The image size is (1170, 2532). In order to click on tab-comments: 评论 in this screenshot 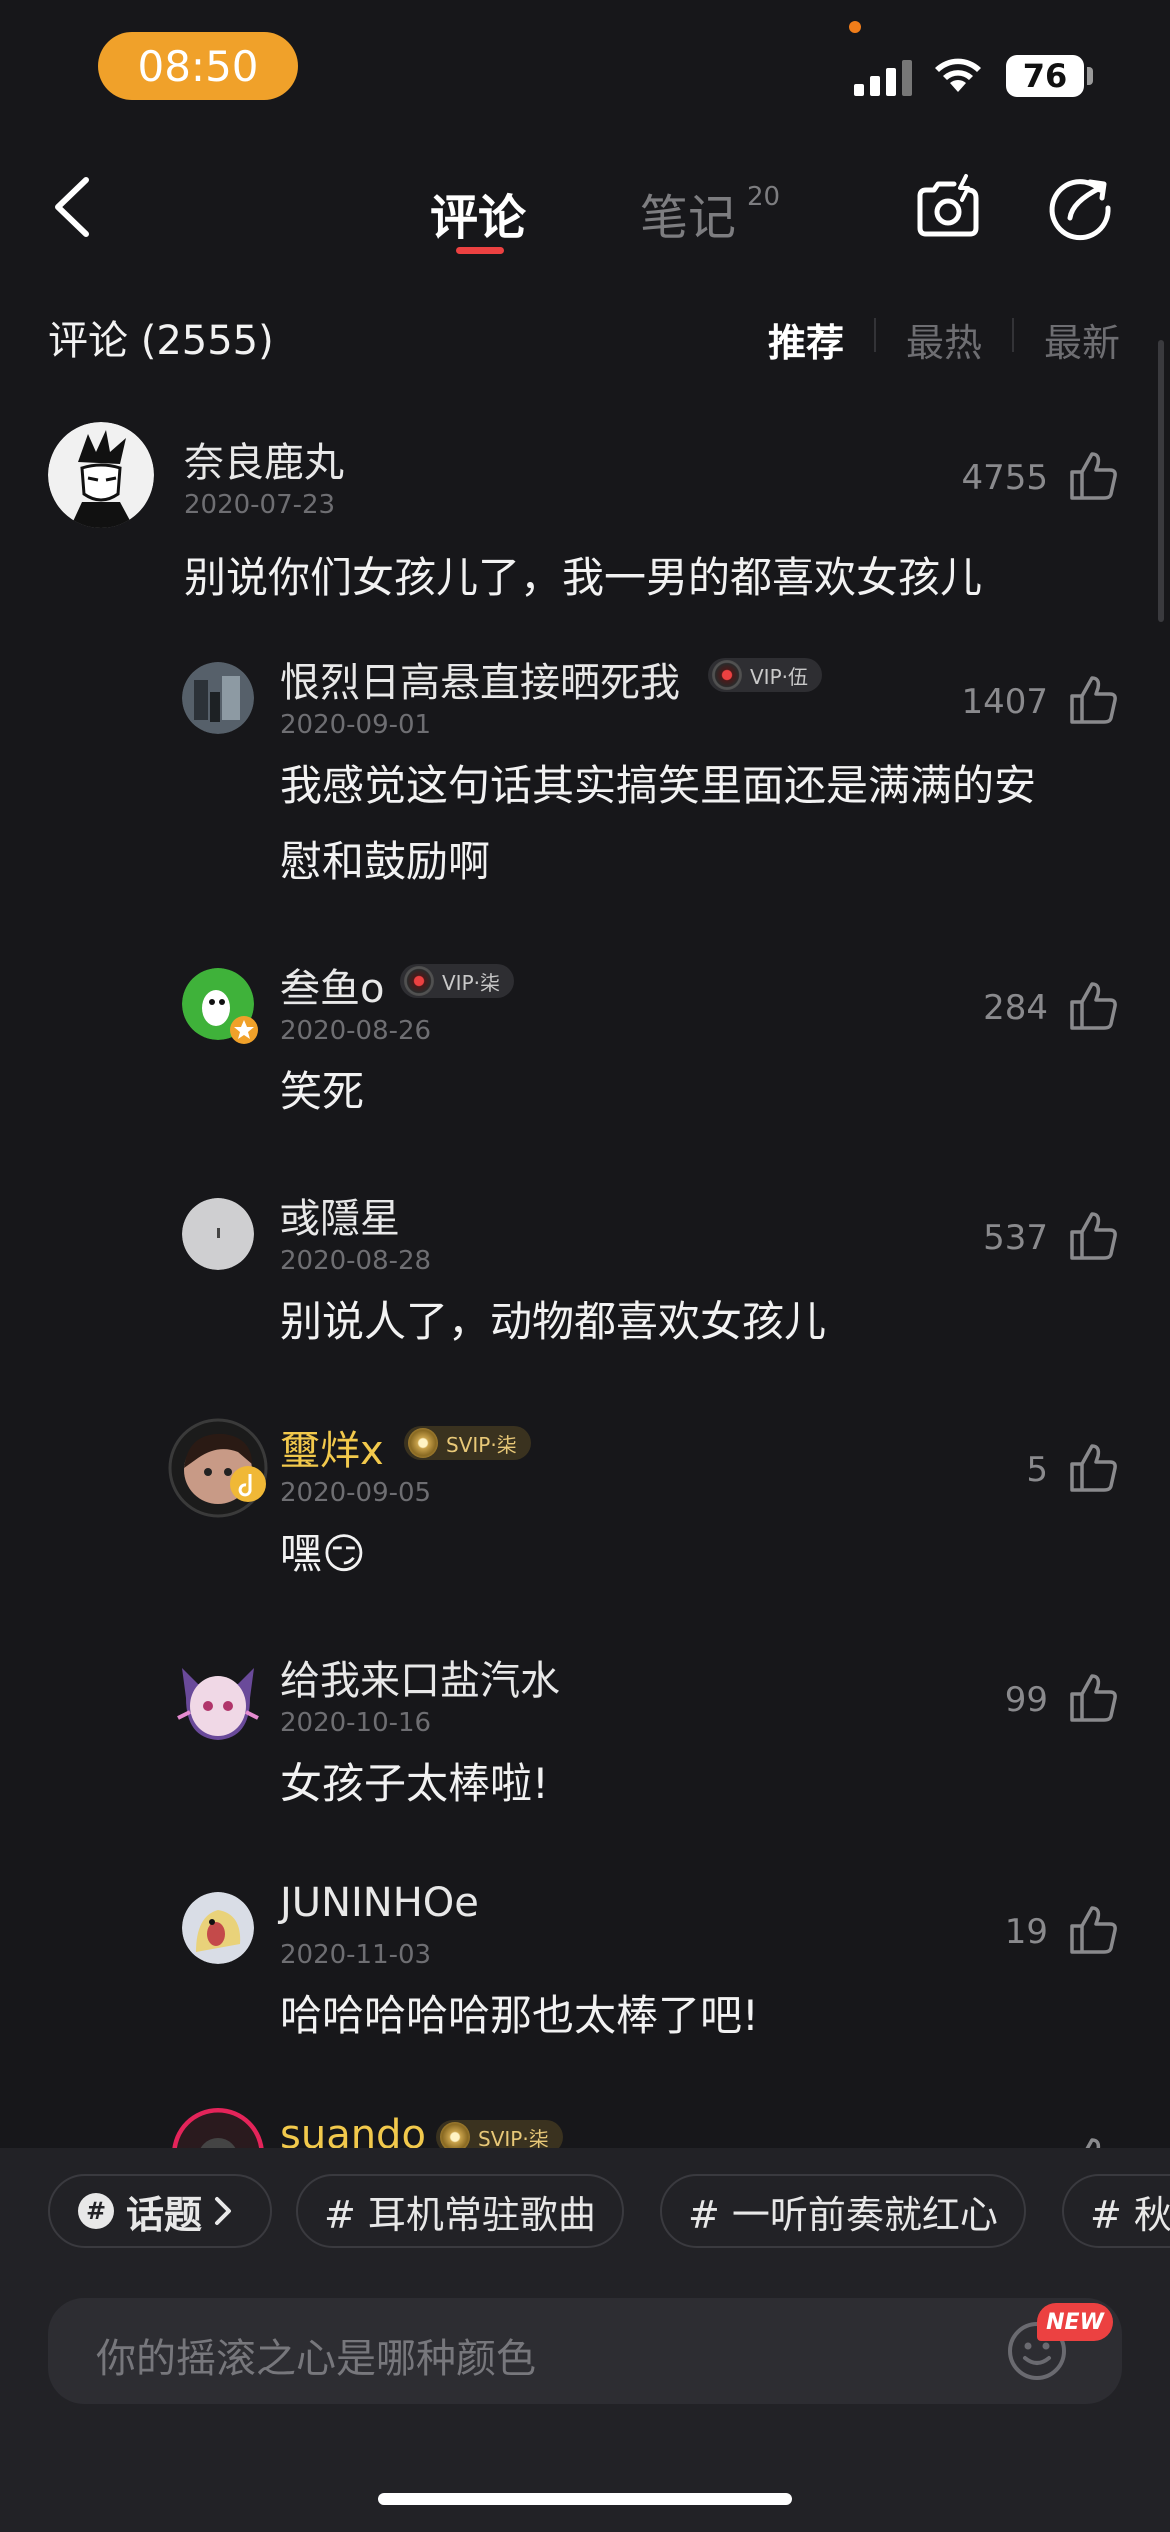, I will do `click(478, 213)`.